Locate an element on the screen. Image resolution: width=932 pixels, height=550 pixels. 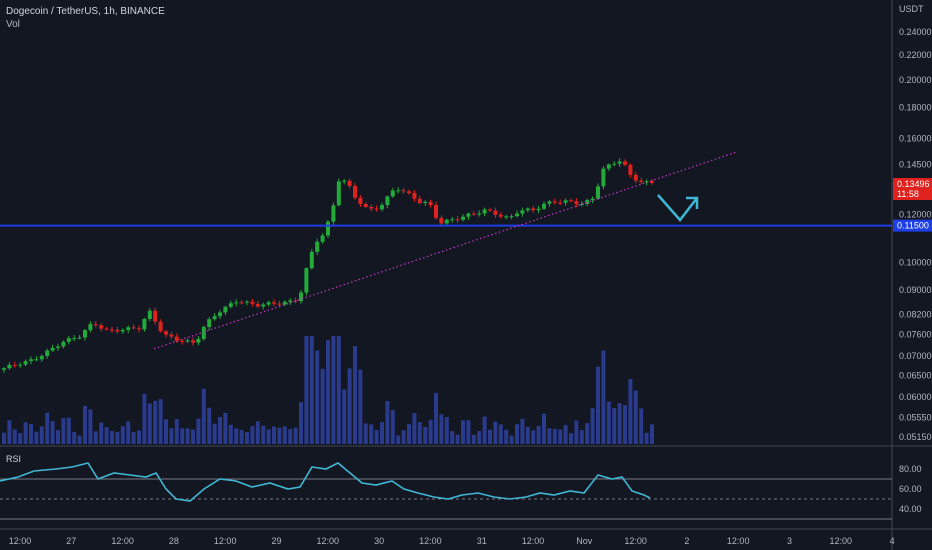
time-tick-label: 29 is located at coordinates (276, 541).